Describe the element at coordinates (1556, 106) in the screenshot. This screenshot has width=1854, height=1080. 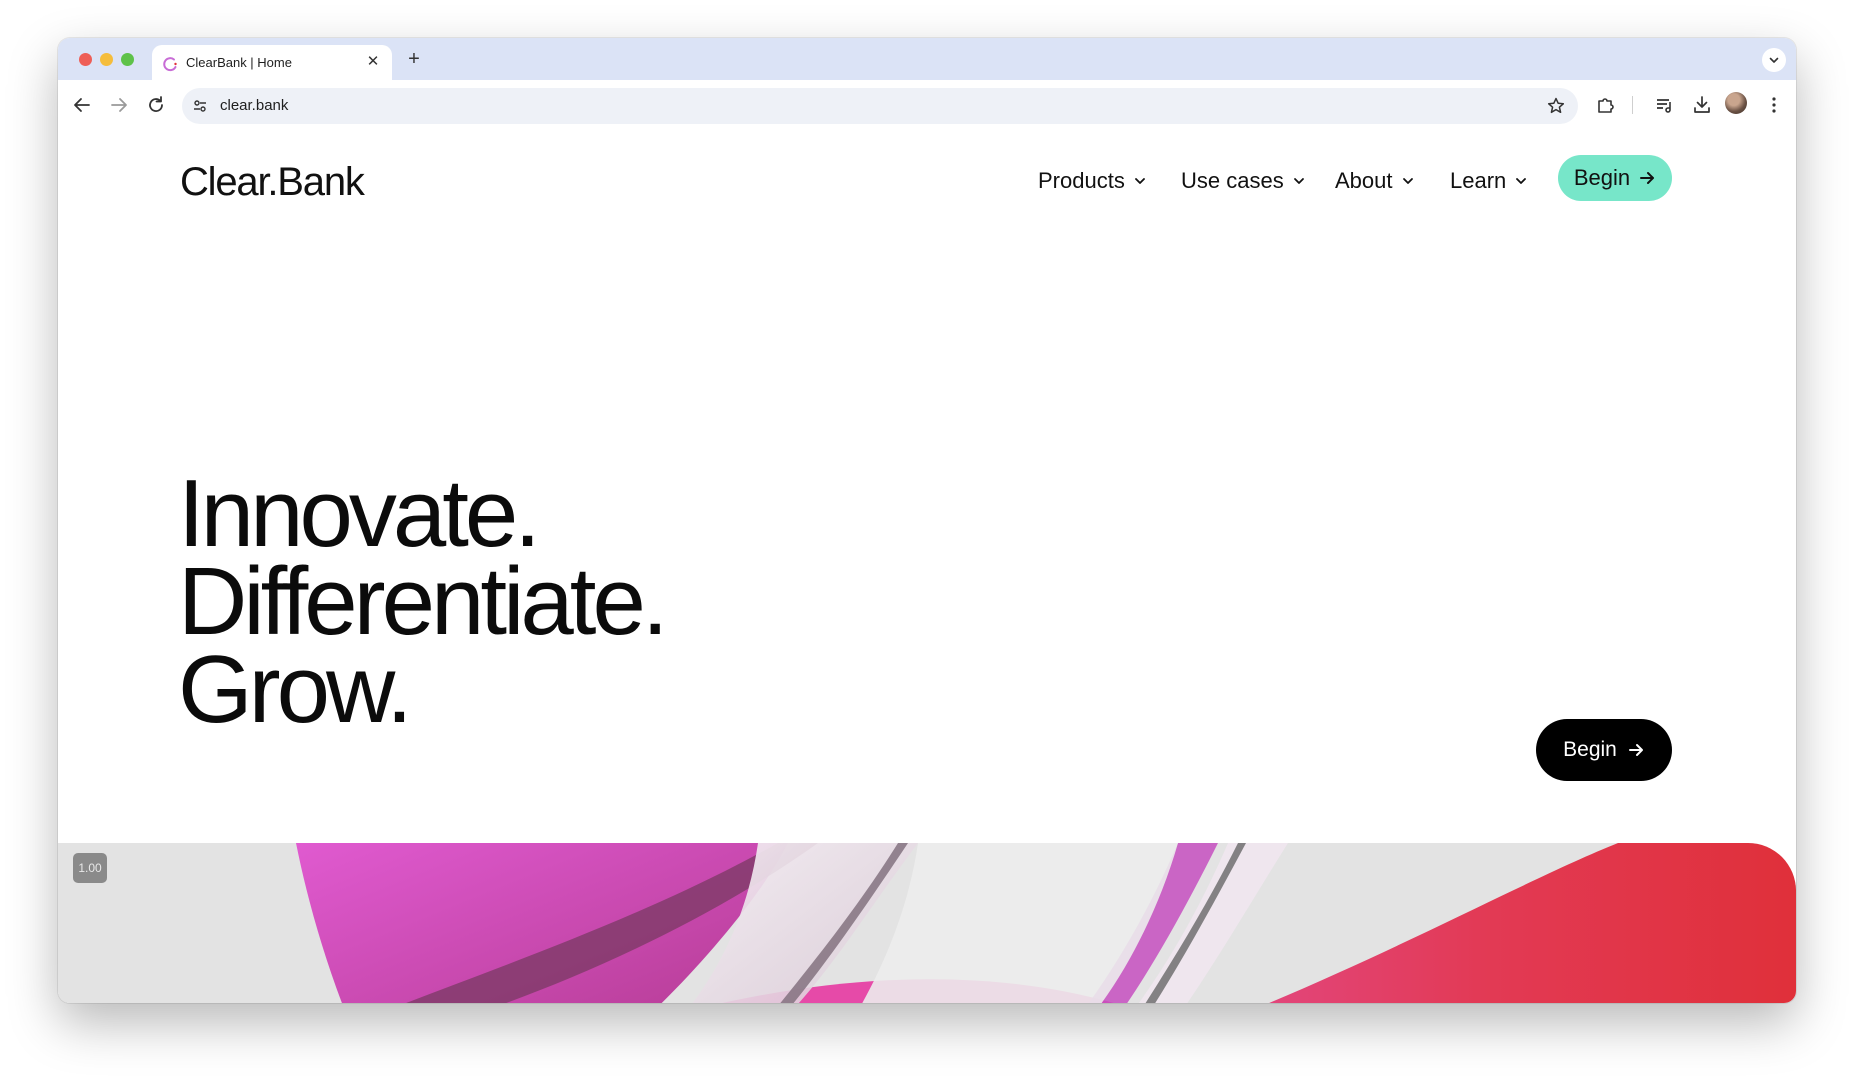
I see `star-icon` at that location.